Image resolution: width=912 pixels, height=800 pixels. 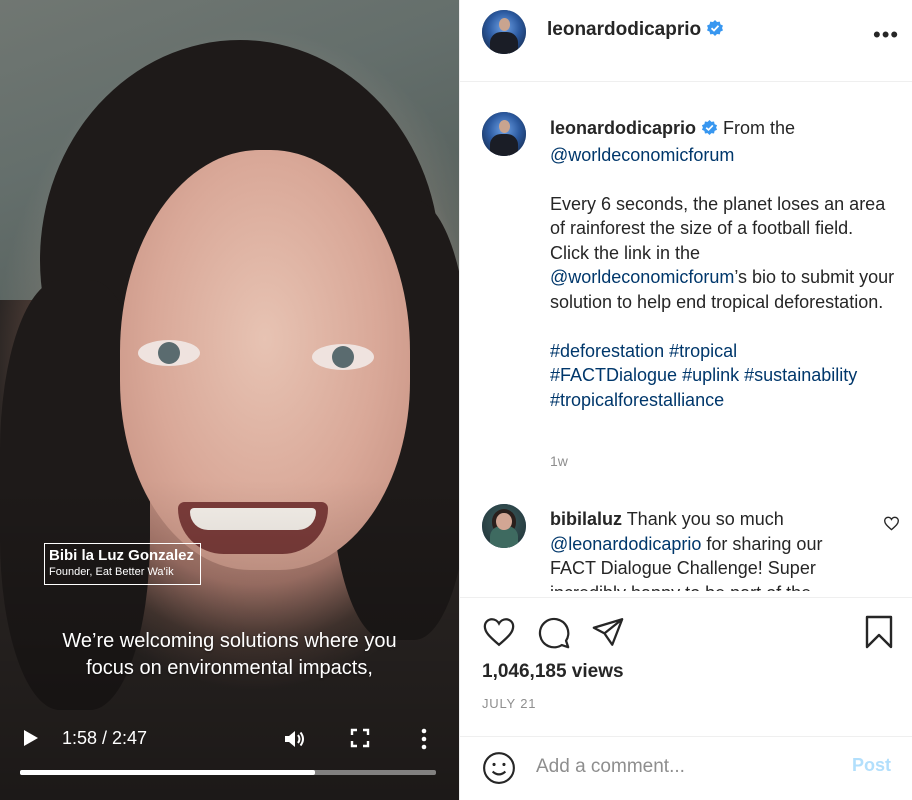 I want to click on volume-icon, so click(x=295, y=739).